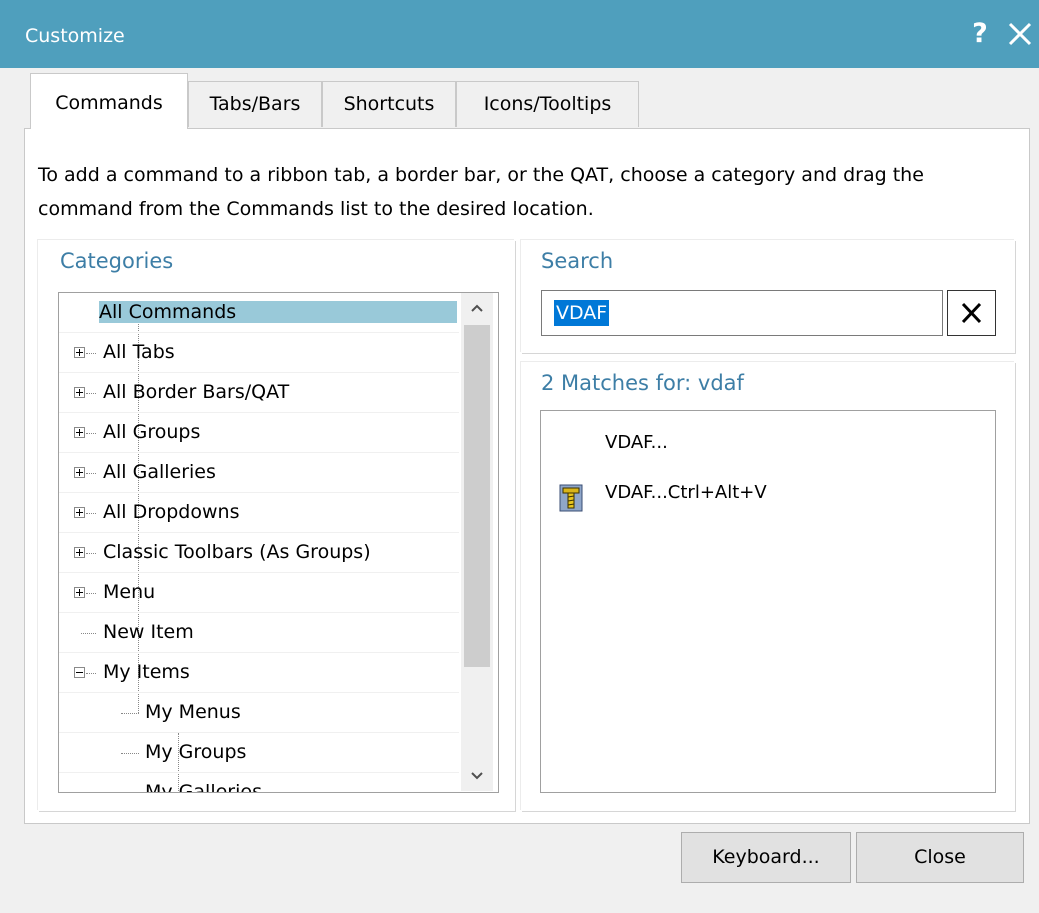 Image resolution: width=1039 pixels, height=913 pixels. What do you see at coordinates (389, 104) in the screenshot?
I see `tab-shortcuts: Shortcuts` at bounding box center [389, 104].